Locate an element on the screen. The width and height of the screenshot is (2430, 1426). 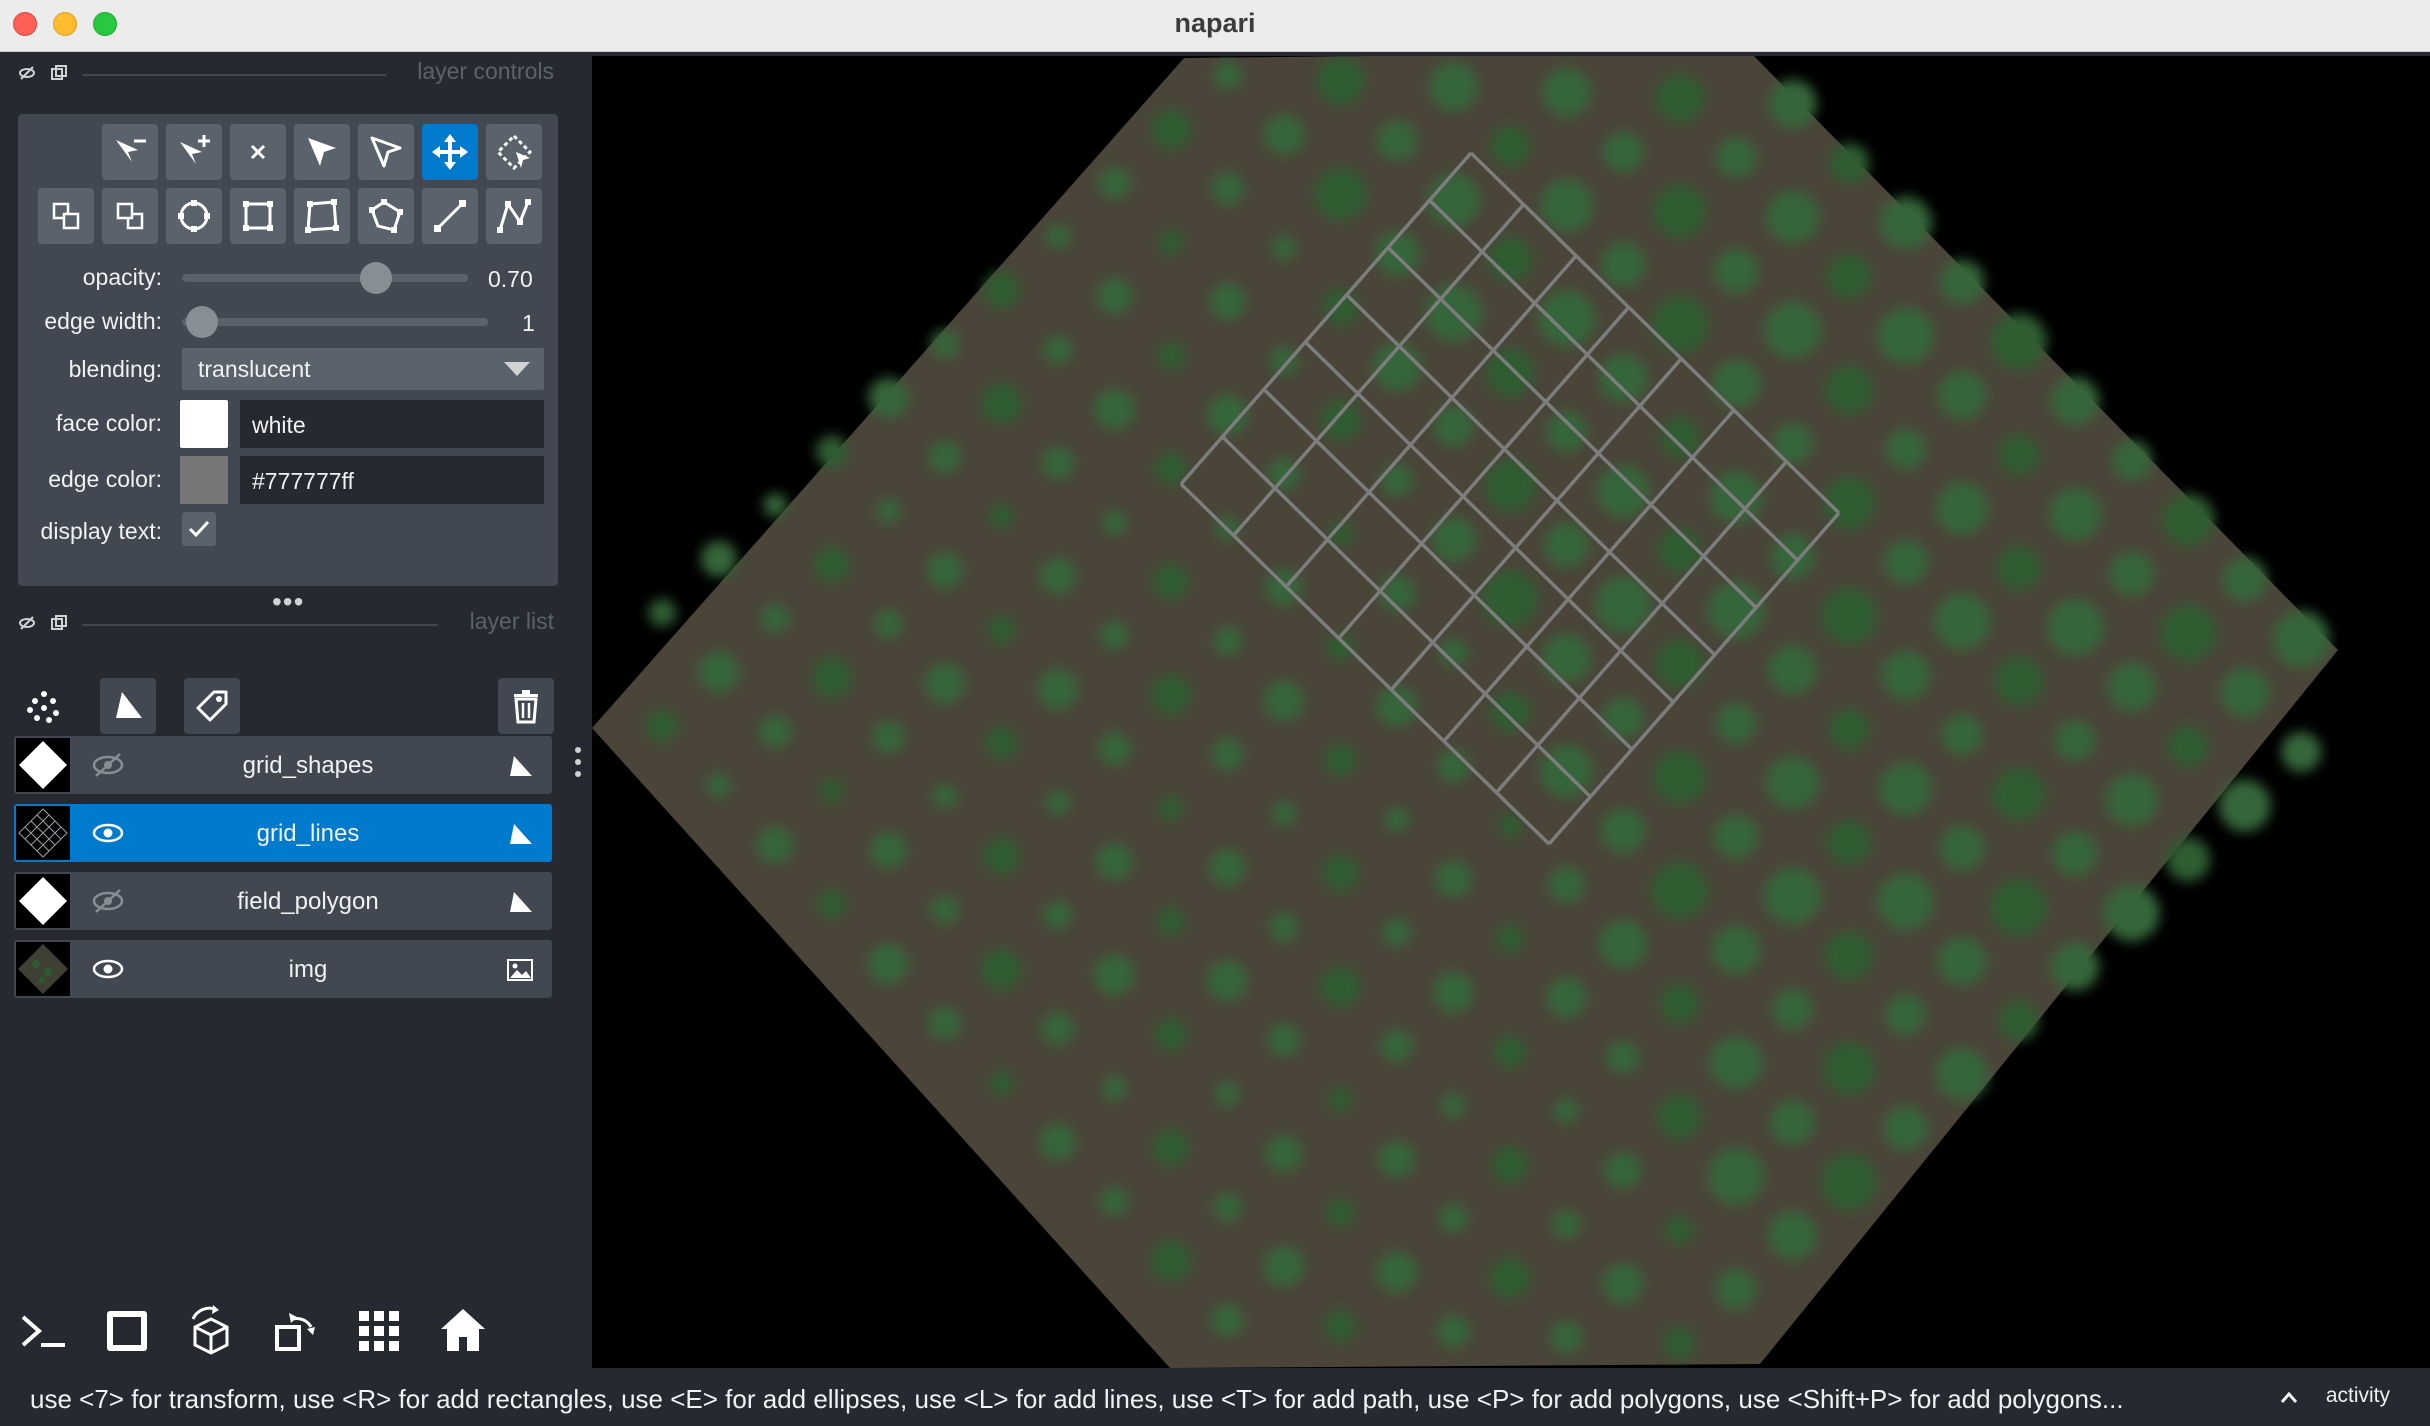
ndisplay-icon is located at coordinates (127, 1331).